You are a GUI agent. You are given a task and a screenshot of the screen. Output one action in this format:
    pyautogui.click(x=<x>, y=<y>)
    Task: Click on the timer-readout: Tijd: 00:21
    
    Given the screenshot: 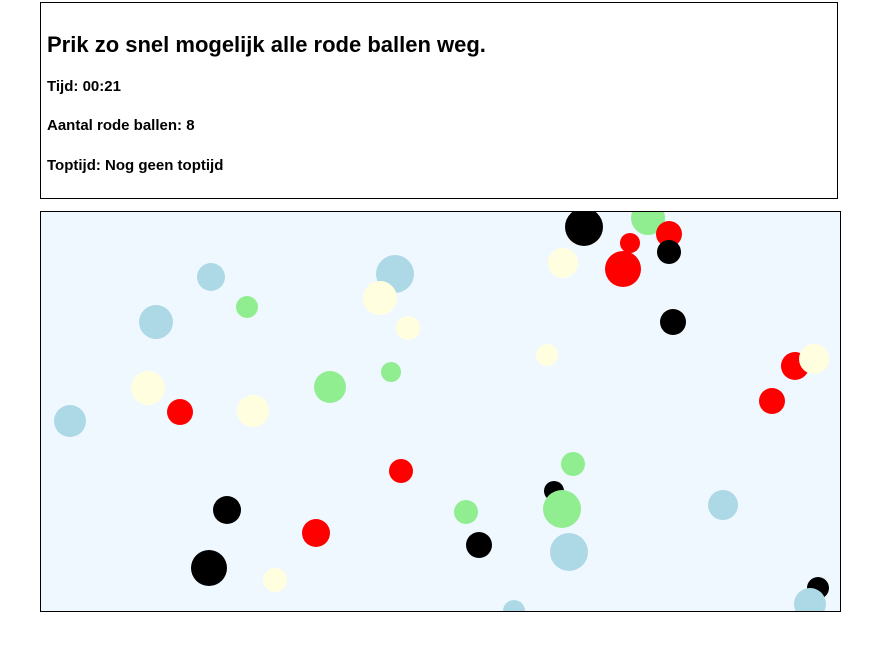 What is the action you would take?
    pyautogui.click(x=84, y=87)
    